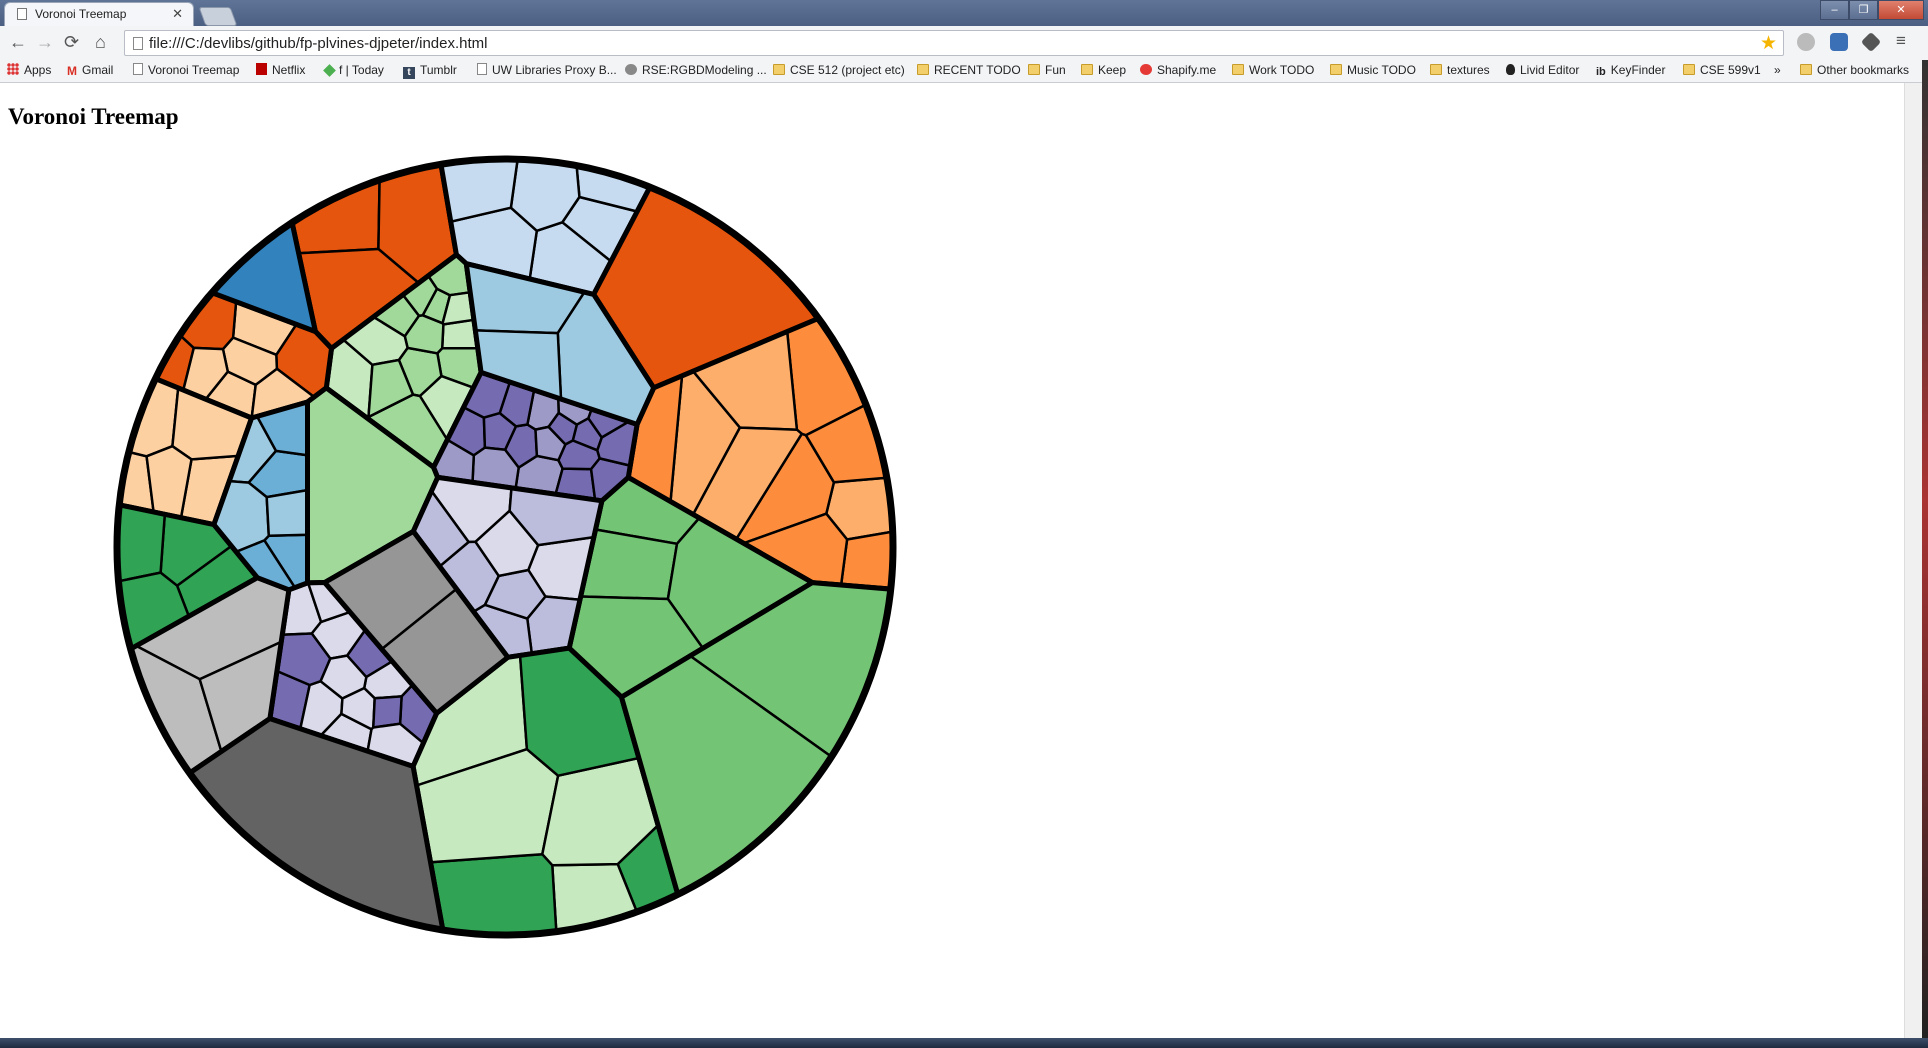  Describe the element at coordinates (100, 42) in the screenshot. I see `home-icon: ⌂` at that location.